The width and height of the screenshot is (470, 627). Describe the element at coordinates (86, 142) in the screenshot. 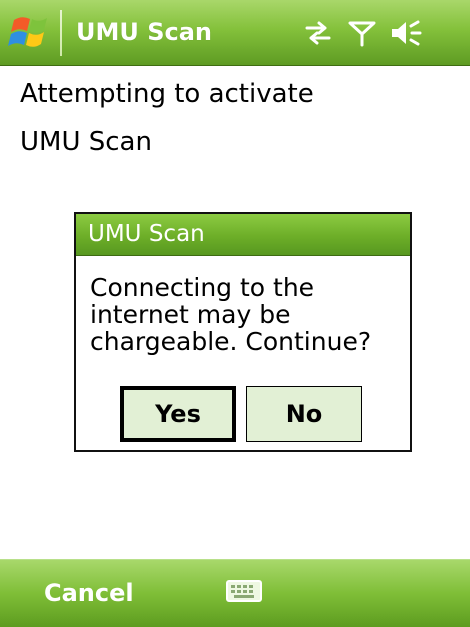

I see `app-name-label: UMU Scan` at that location.